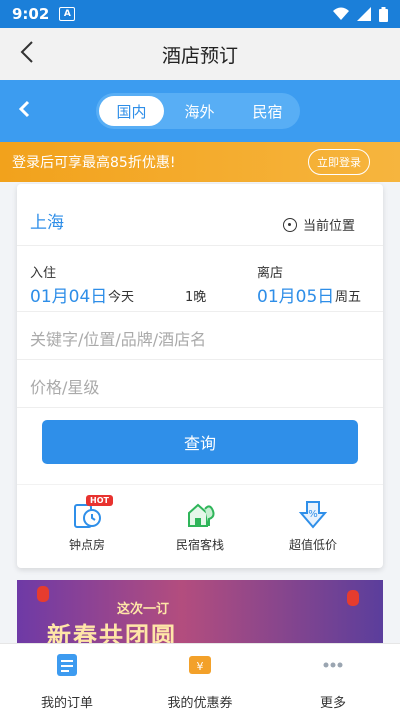 The image size is (400, 711). Describe the element at coordinates (64, 386) in the screenshot. I see `price-star-input: 价格/星级` at that location.